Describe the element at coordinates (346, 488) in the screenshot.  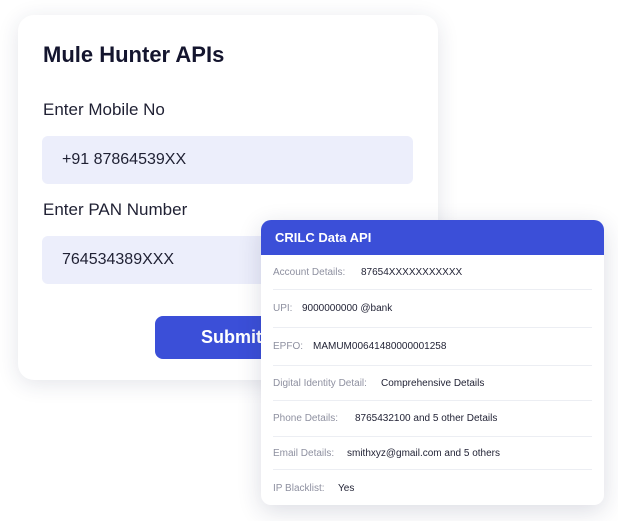
I see `detail-value: Yes` at that location.